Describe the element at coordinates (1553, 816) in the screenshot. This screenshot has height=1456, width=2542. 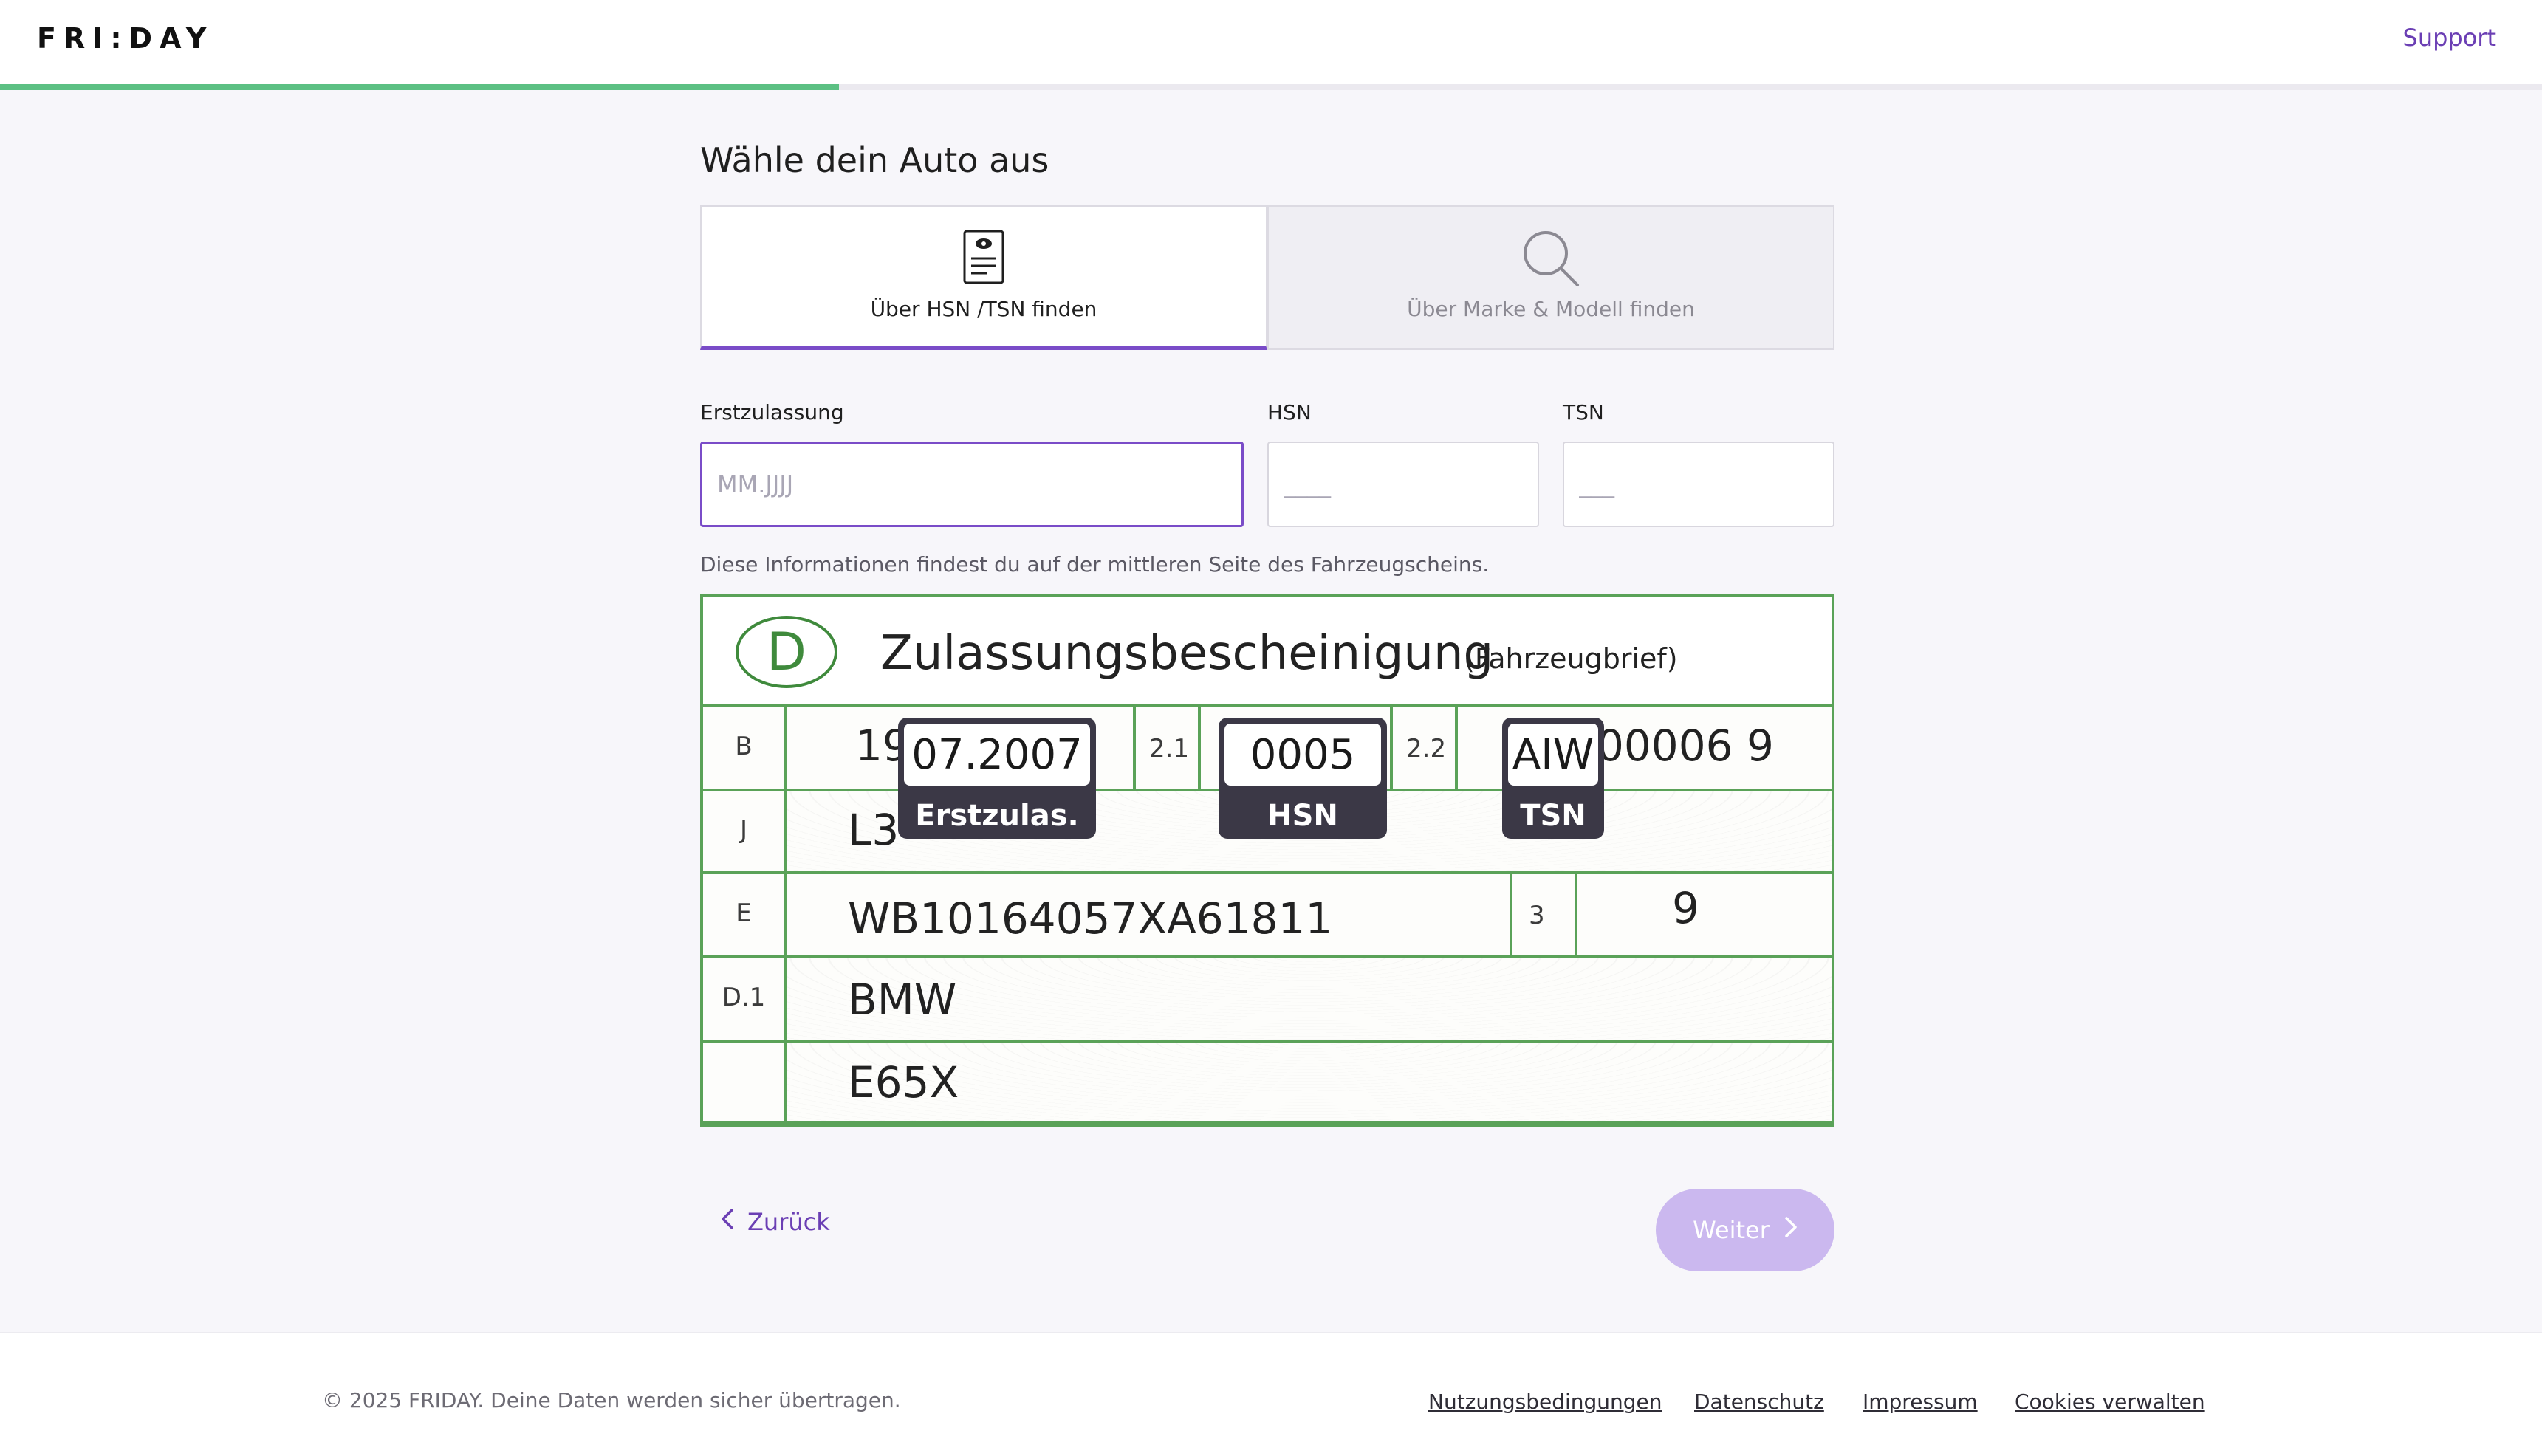
I see `tsn-badge-label: TSN` at that location.